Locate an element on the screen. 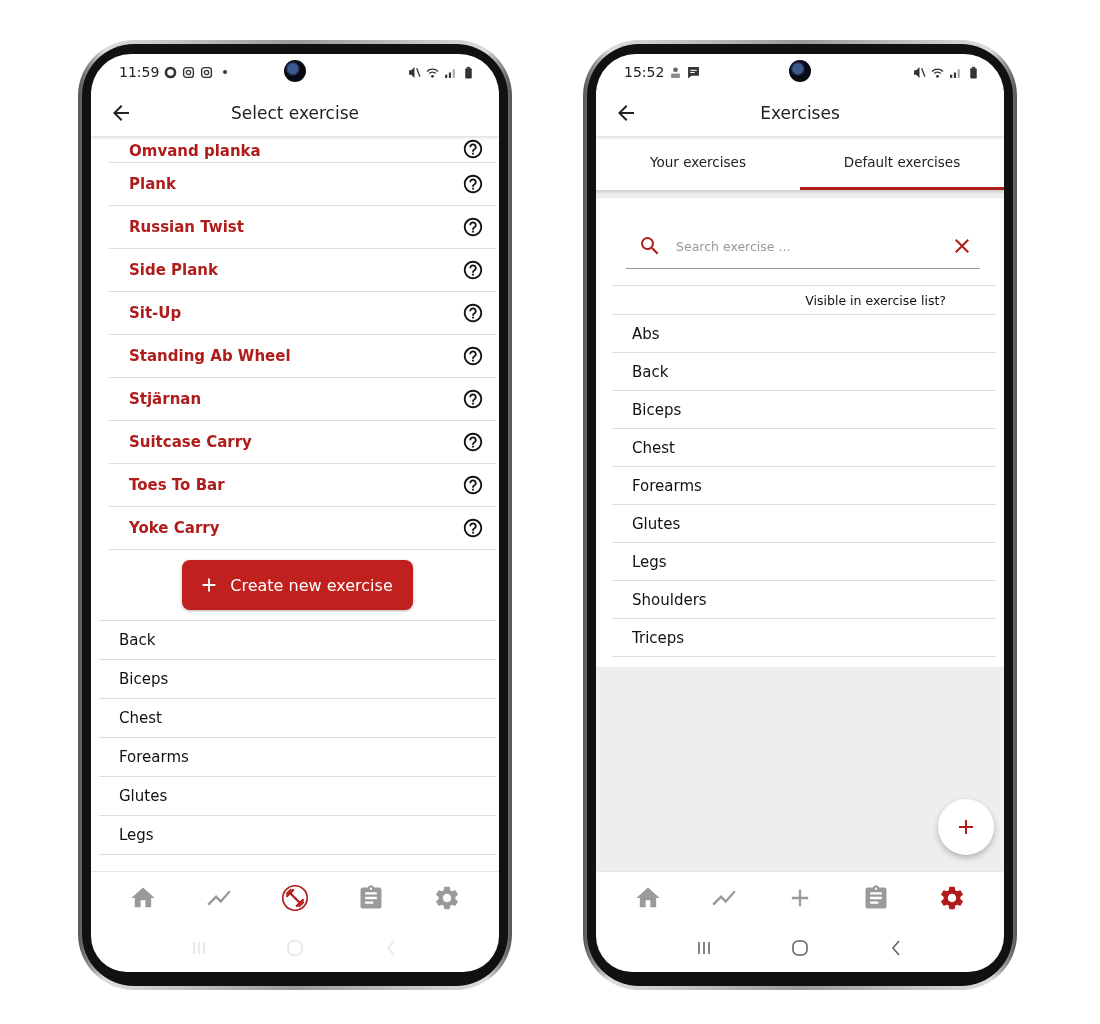  exercise-name: Plank is located at coordinates (295, 184).